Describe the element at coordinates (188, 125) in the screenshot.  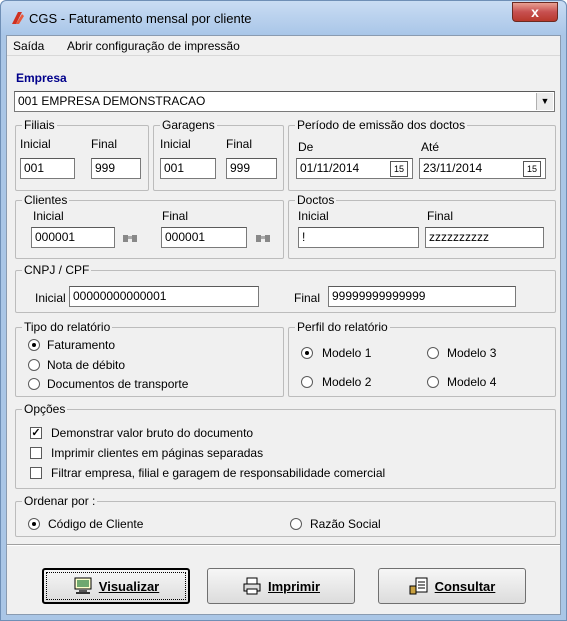
I see `garagens-title: Garagens` at that location.